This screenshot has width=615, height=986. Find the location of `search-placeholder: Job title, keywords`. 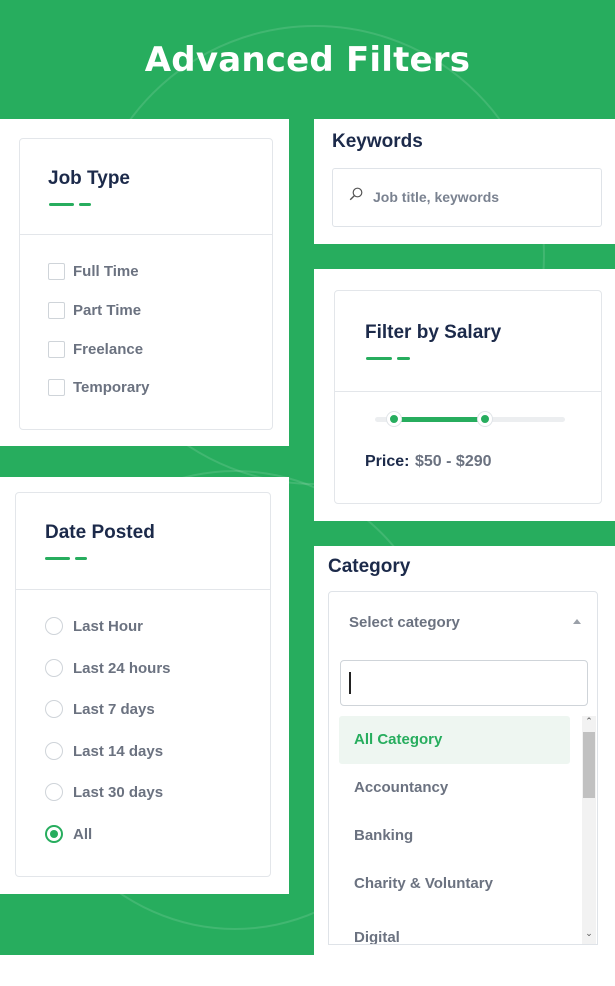

search-placeholder: Job title, keywords is located at coordinates (436, 197).